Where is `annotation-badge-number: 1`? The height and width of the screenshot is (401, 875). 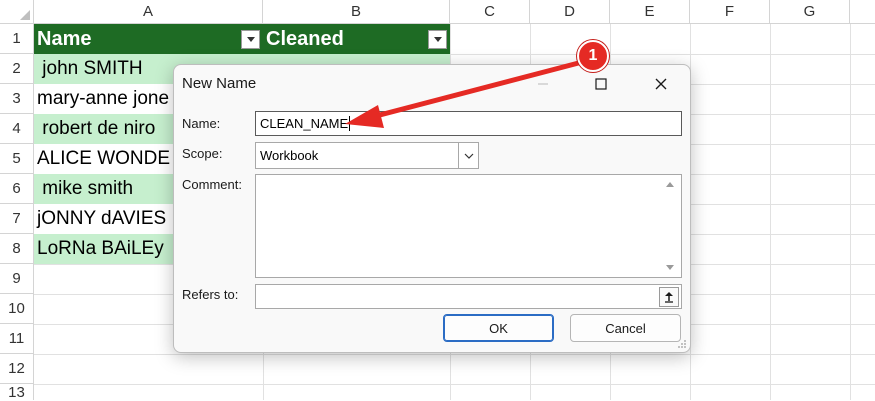
annotation-badge-number: 1 is located at coordinates (593, 55).